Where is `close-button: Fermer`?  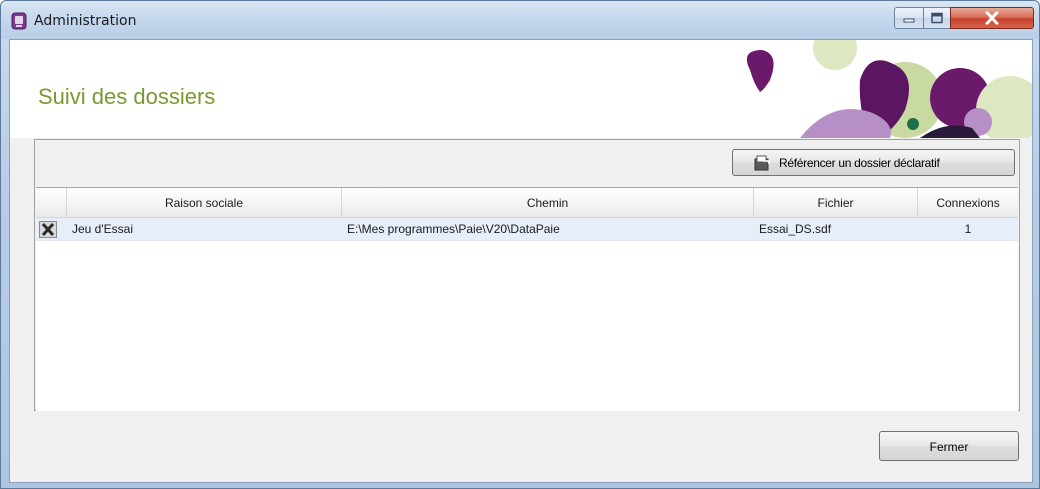 close-button: Fermer is located at coordinates (949, 446).